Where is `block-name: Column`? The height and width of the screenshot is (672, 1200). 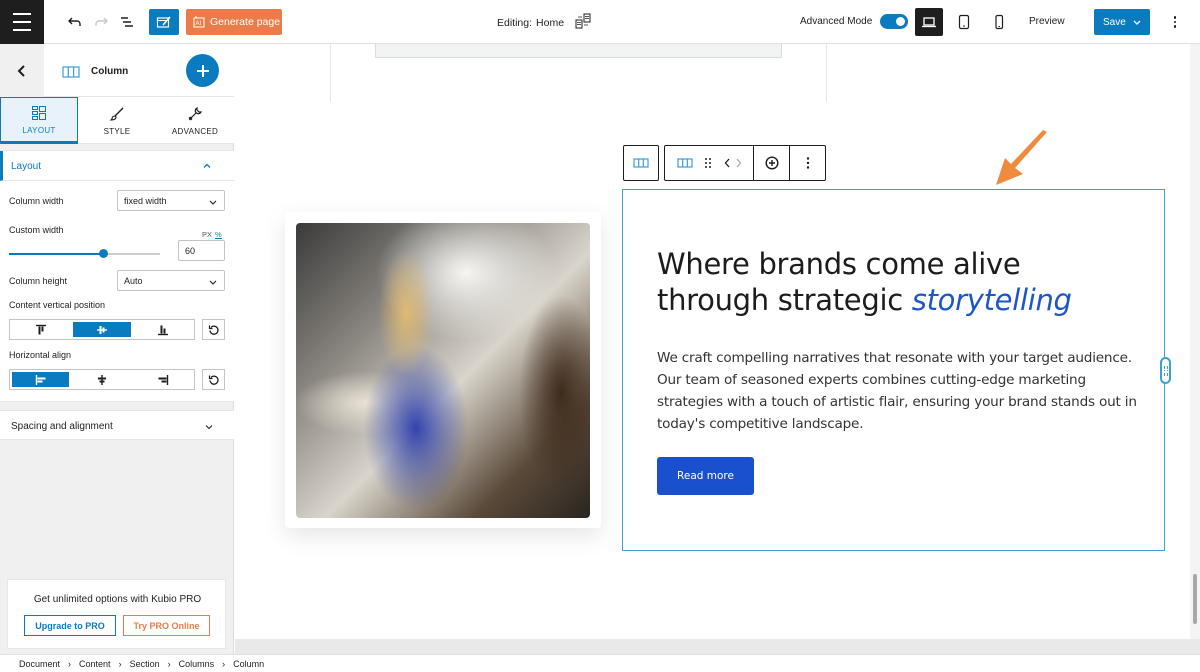 block-name: Column is located at coordinates (110, 71).